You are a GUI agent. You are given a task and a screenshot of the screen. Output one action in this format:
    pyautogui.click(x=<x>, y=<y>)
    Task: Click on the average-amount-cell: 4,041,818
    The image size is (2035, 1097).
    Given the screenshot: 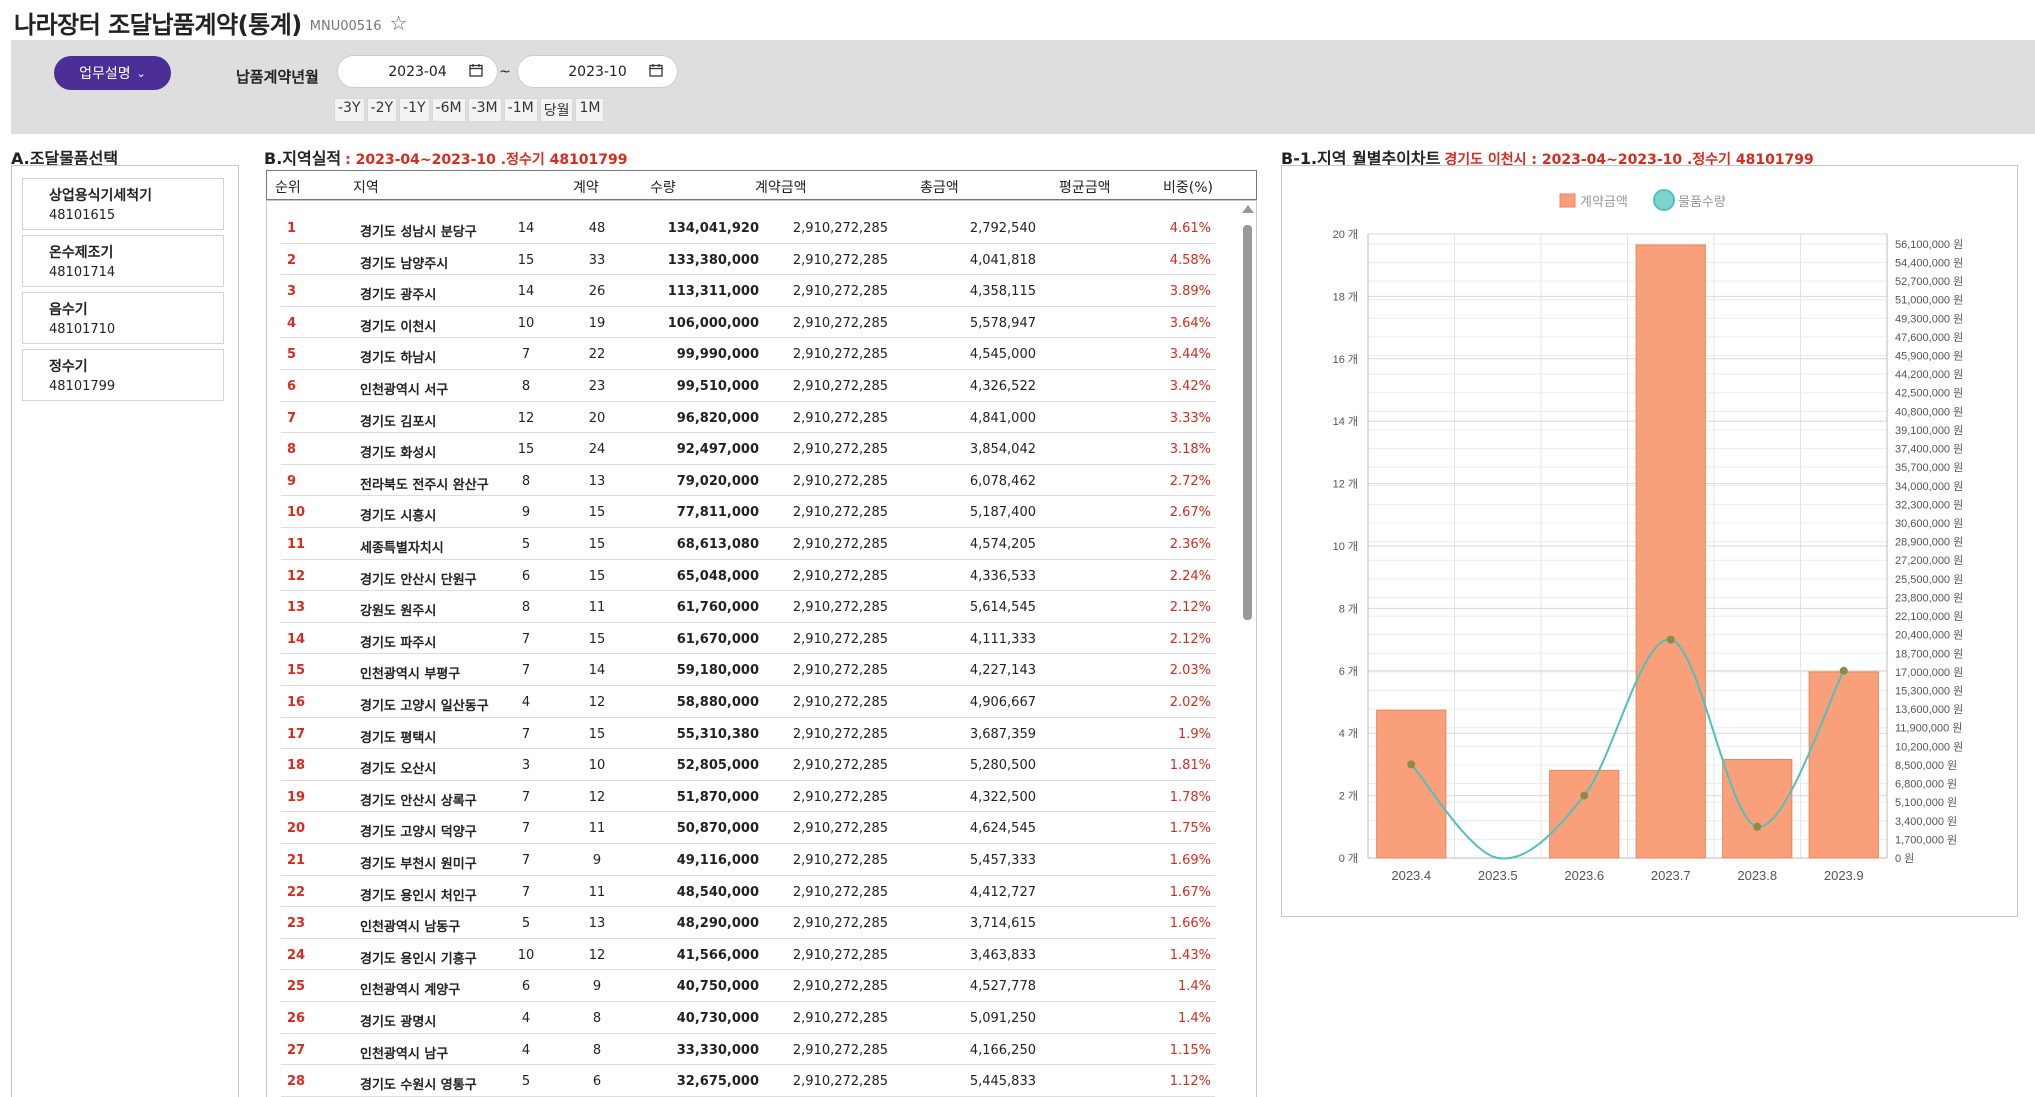 What is the action you would take?
    pyautogui.click(x=1002, y=260)
    